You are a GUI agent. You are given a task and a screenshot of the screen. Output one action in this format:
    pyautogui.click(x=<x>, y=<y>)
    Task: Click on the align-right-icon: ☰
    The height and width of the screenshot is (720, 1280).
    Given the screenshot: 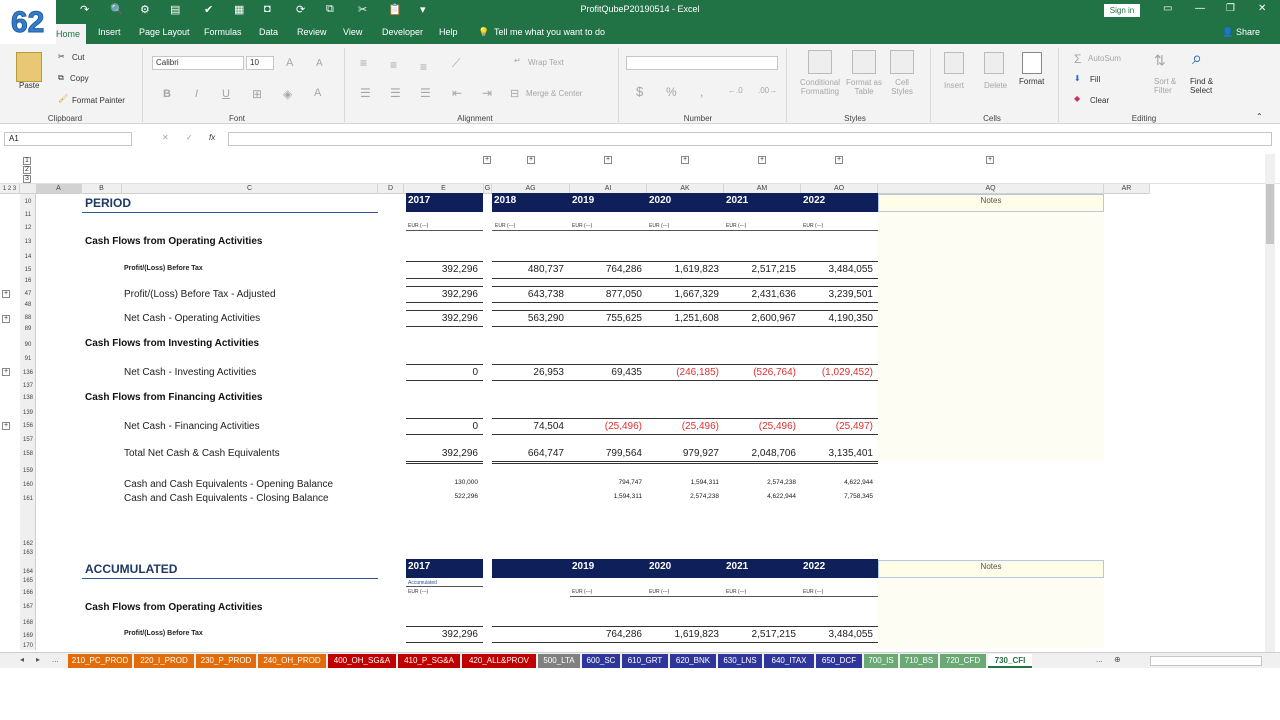 What is the action you would take?
    pyautogui.click(x=425, y=93)
    